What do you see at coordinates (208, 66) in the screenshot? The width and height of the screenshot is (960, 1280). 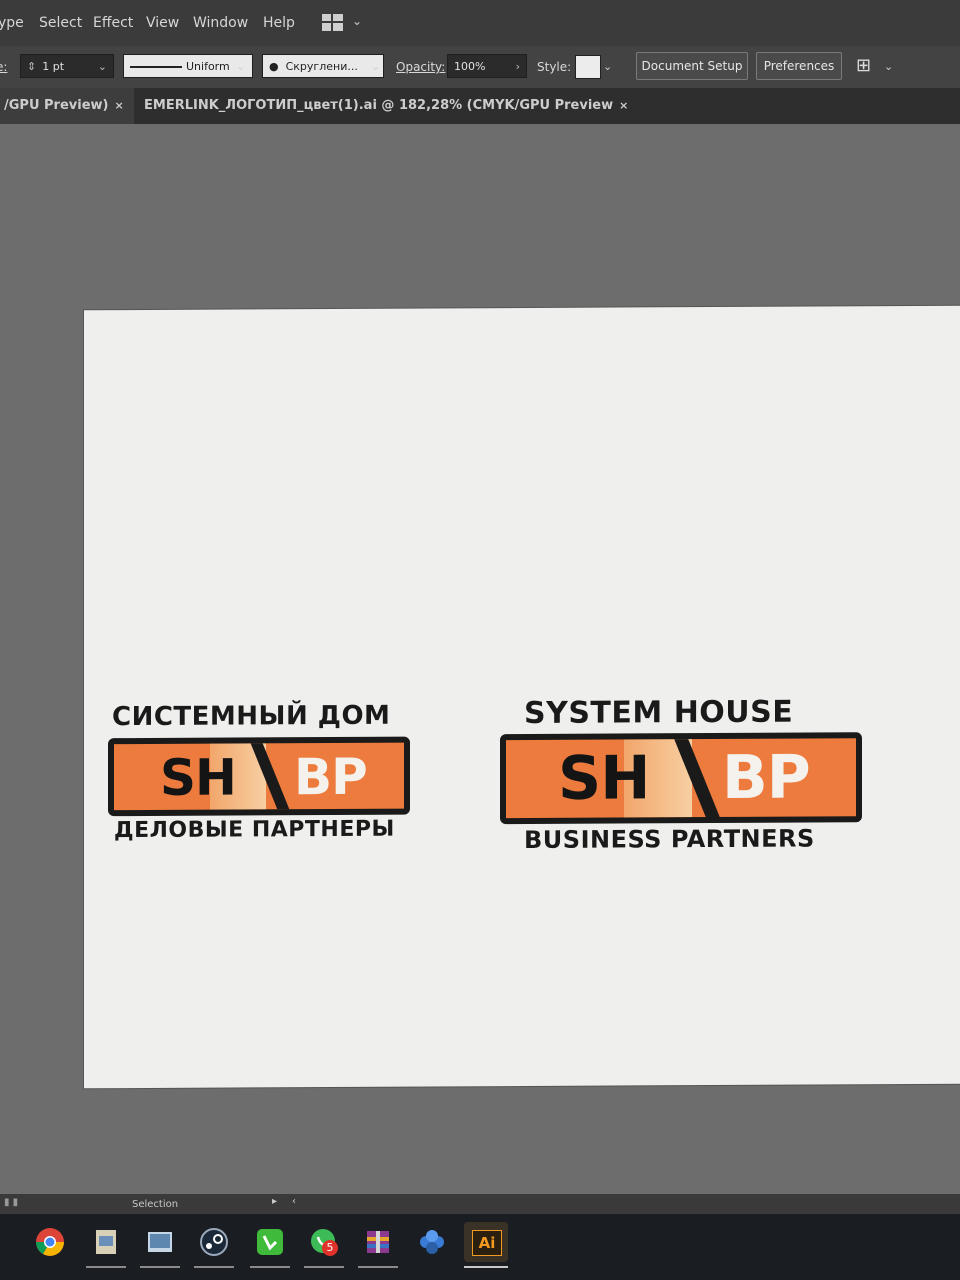 I see `profile-value: Uniform` at bounding box center [208, 66].